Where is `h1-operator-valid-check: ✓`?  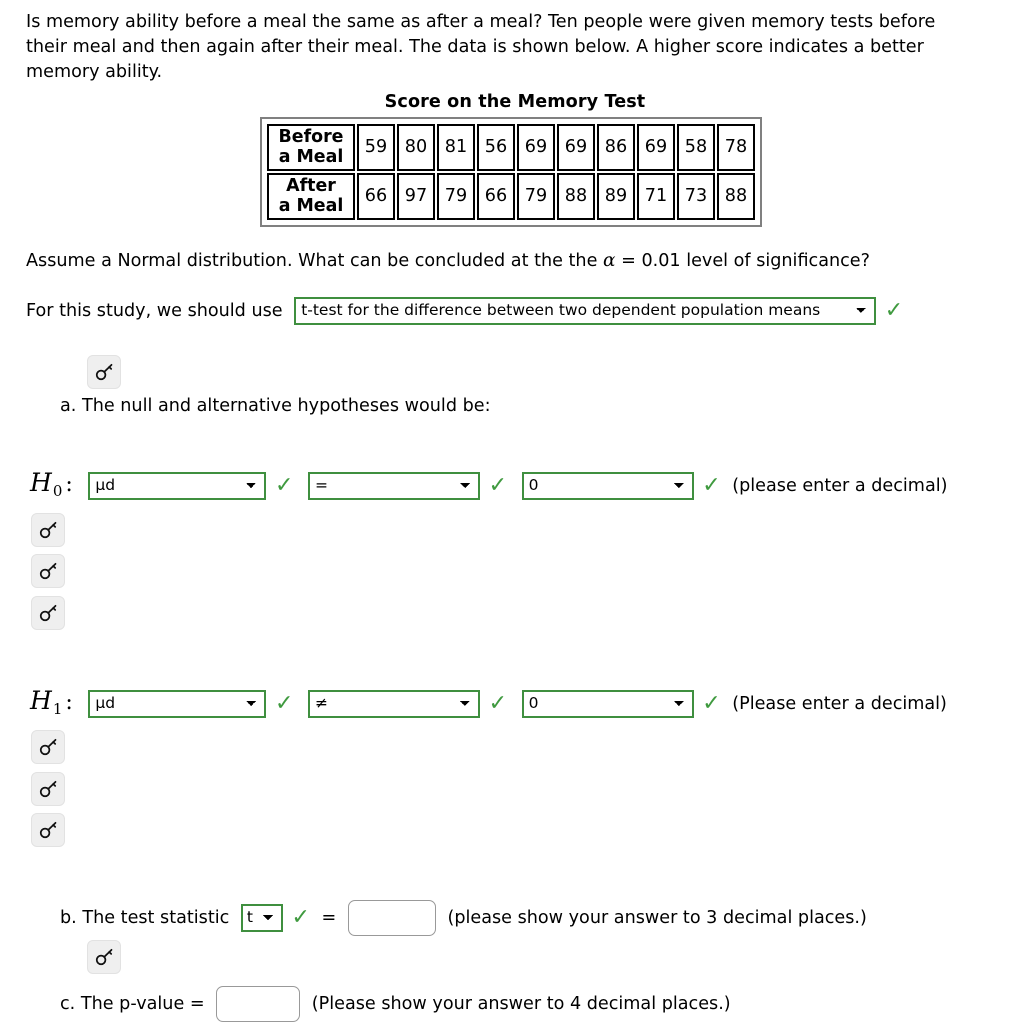
h1-operator-valid-check: ✓ is located at coordinates (498, 703).